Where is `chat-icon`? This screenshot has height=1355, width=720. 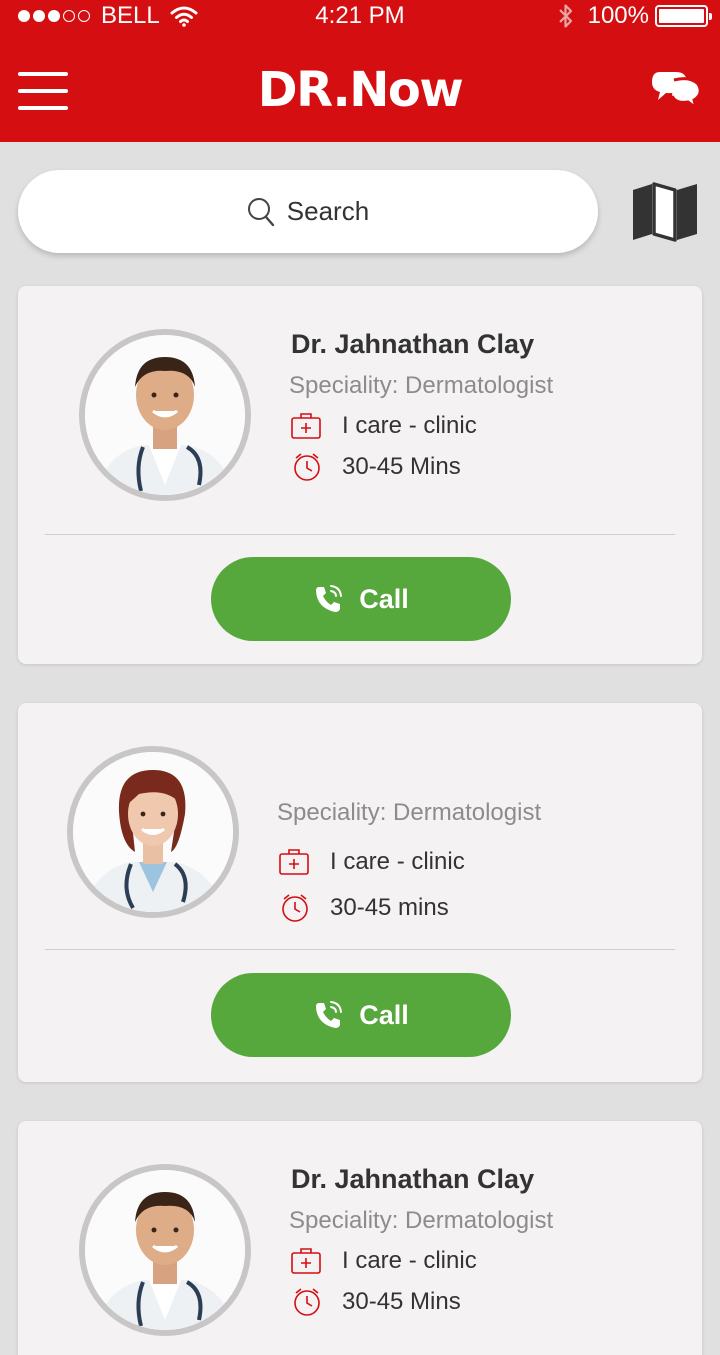 chat-icon is located at coordinates (676, 90).